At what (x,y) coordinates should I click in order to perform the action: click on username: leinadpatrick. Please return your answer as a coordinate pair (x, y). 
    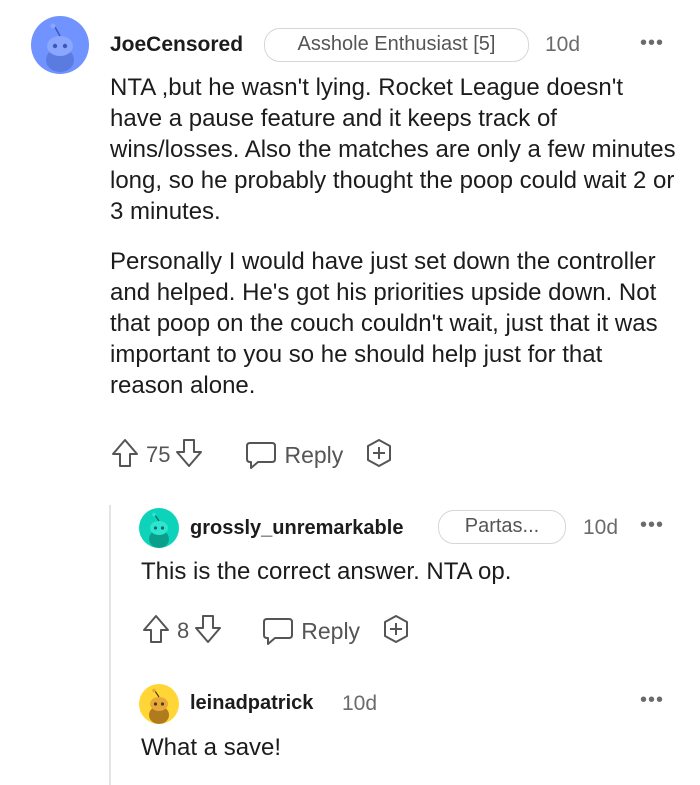
    Looking at the image, I should click on (251, 703).